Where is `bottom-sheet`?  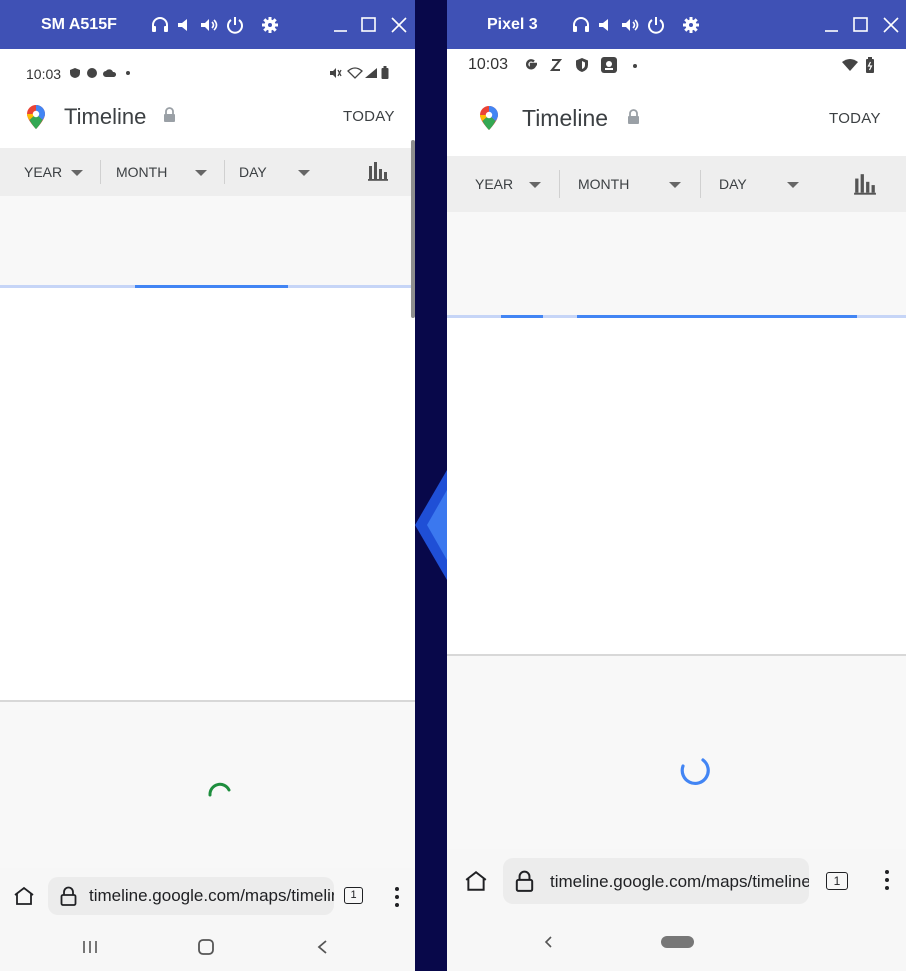
bottom-sheet is located at coordinates (676, 752).